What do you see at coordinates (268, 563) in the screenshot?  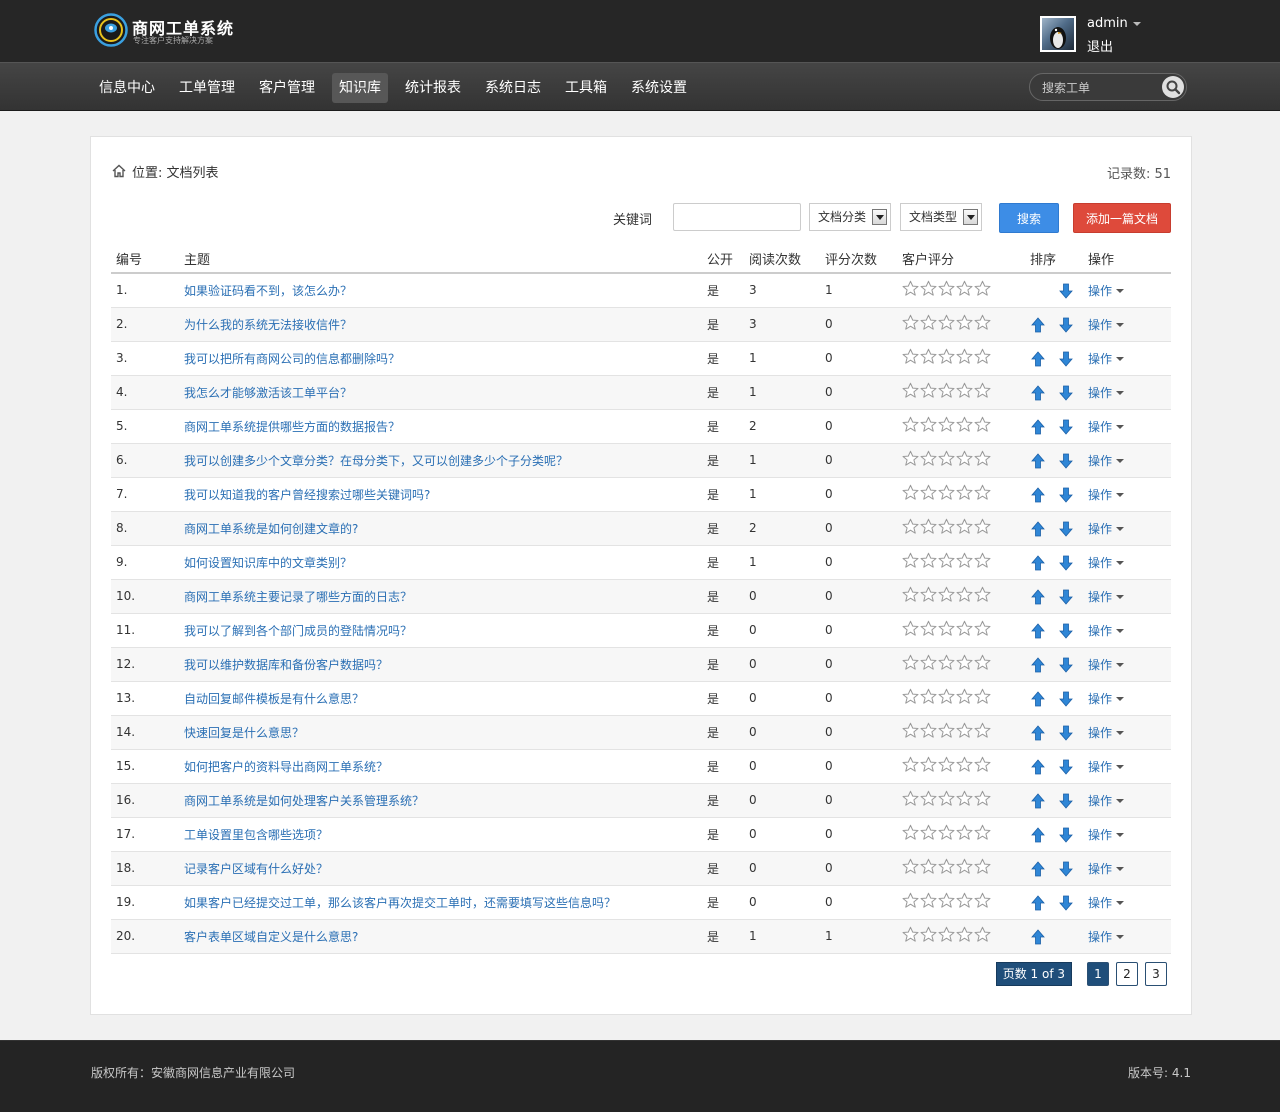 I see `row-subject-link: 如何设置知识库中的文章类别？` at bounding box center [268, 563].